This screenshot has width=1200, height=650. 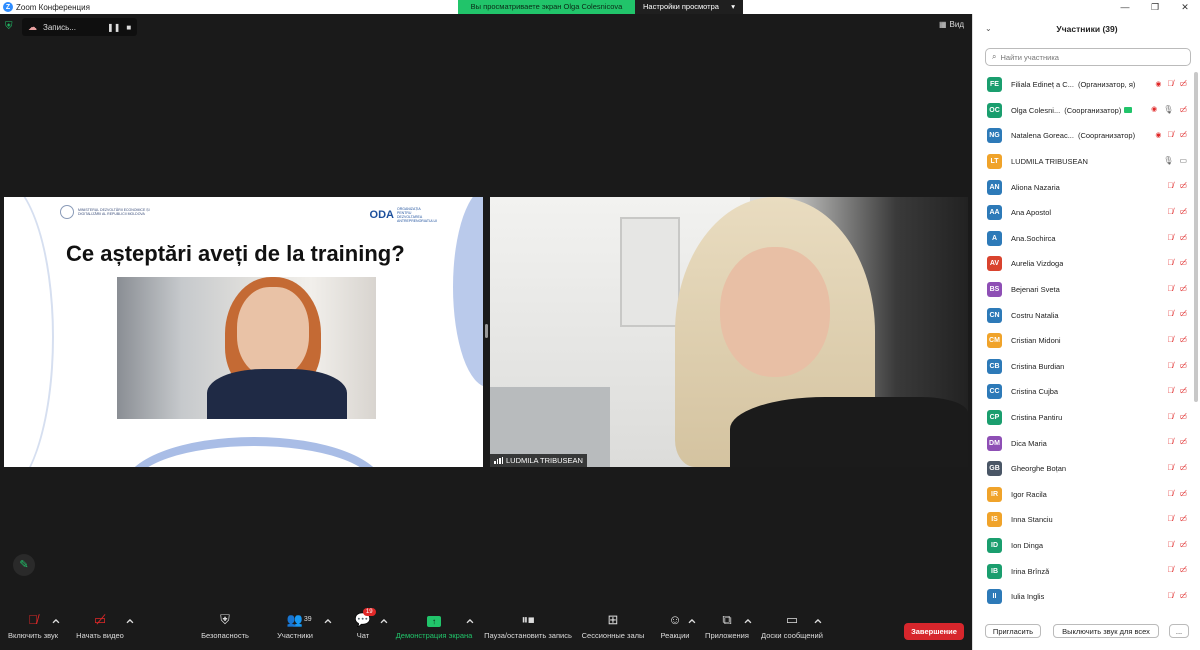 What do you see at coordinates (994, 341) in the screenshot?
I see `avatar: CM` at bounding box center [994, 341].